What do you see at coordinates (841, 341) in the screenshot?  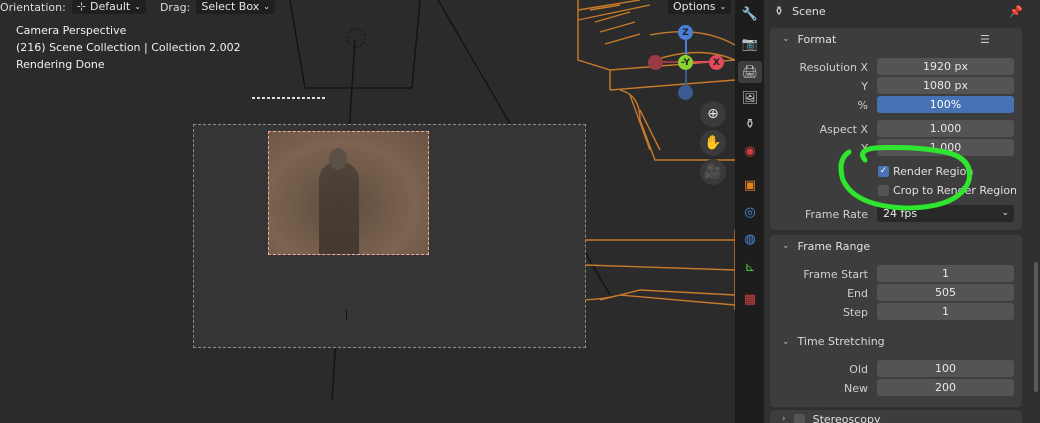 I see `time-stretching-title: Time Stretching` at bounding box center [841, 341].